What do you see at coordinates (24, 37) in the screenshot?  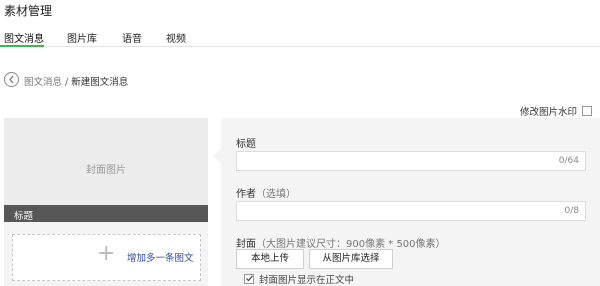 I see `tab-news: 图文消息` at bounding box center [24, 37].